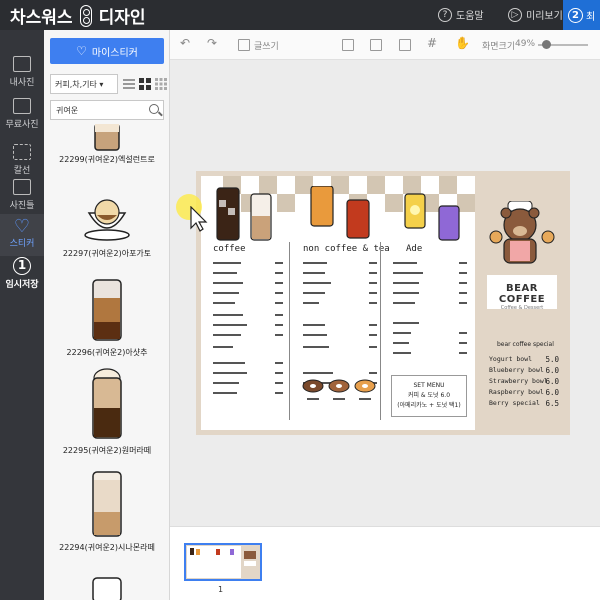  I want to click on col-title-ade: Ade, so click(414, 249).